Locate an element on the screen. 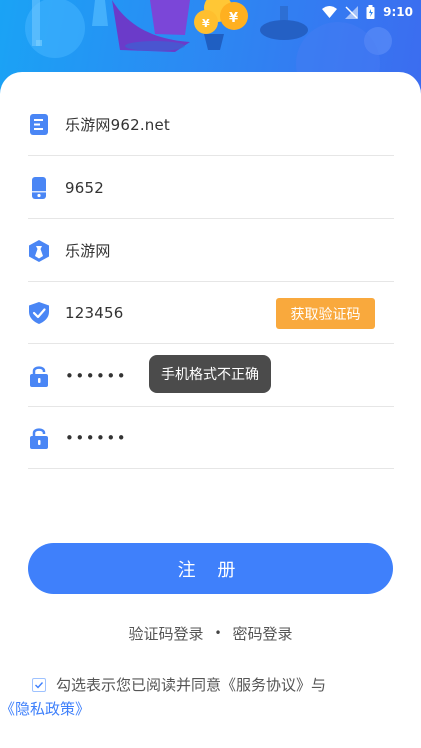 This screenshot has width=421, height=748. shield-check-icon is located at coordinates (39, 312).